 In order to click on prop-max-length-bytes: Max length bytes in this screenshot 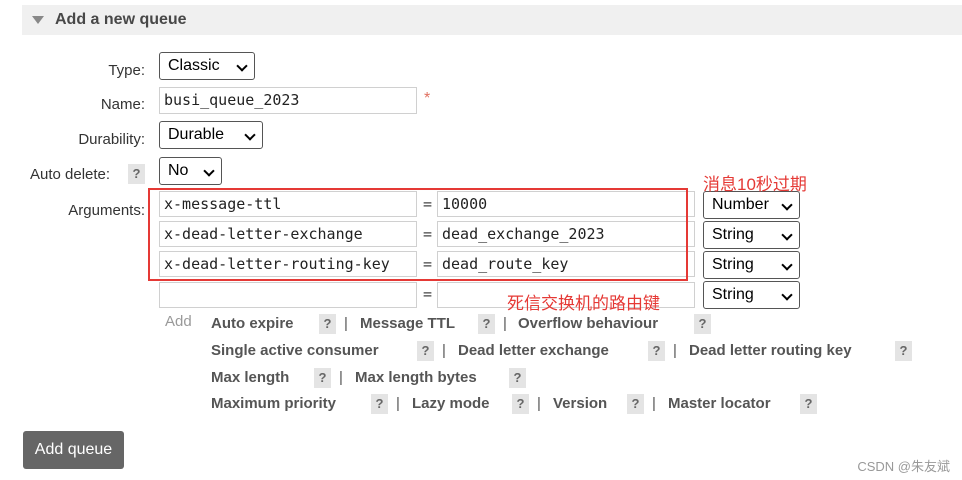, I will do `click(416, 377)`.